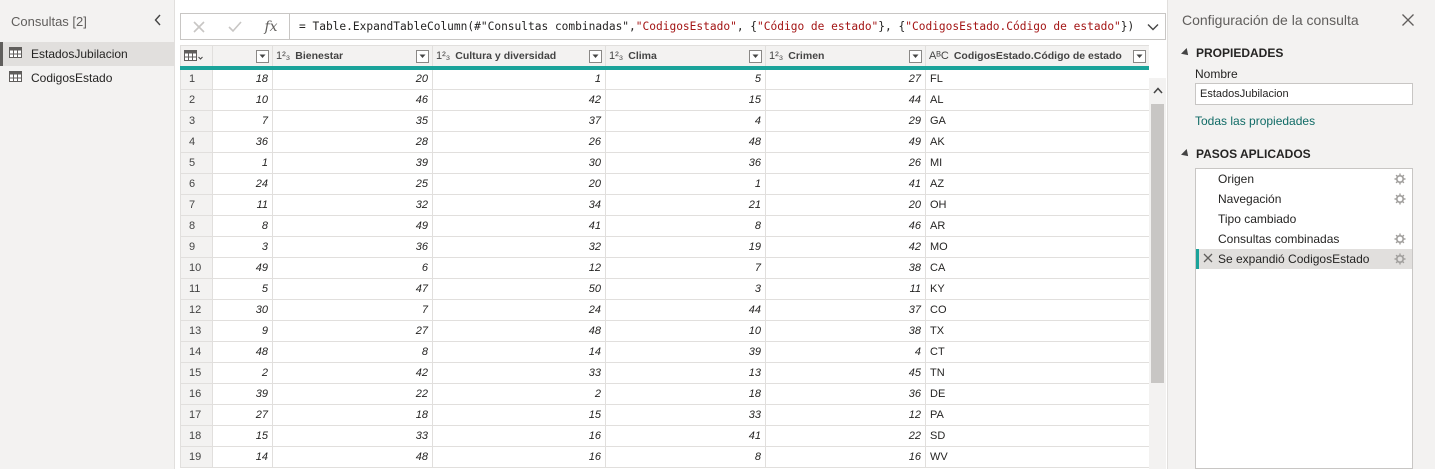 Image resolution: width=1435 pixels, height=469 pixels. Describe the element at coordinates (685, 309) in the screenshot. I see `table-cell: 44` at that location.